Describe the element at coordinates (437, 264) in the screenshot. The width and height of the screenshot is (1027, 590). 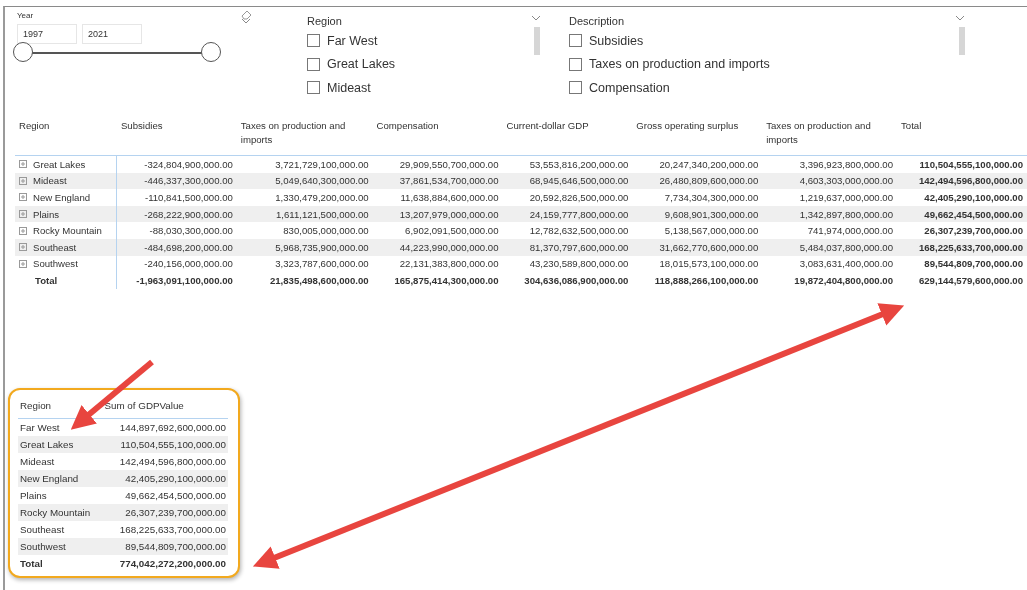
I see `table-cell: 22,131,383,800,000.00` at that location.